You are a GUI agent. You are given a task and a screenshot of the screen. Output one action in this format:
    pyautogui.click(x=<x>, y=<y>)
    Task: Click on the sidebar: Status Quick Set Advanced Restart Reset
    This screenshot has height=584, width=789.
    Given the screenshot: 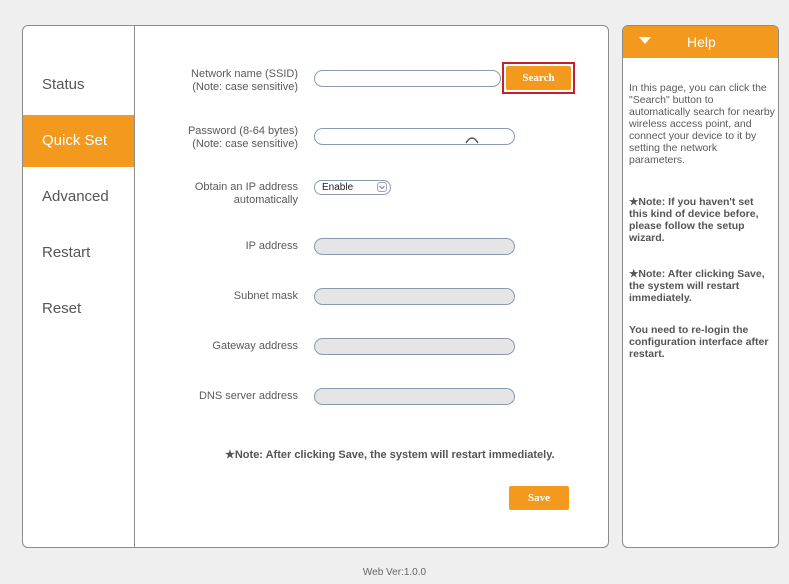 What is the action you would take?
    pyautogui.click(x=79, y=286)
    